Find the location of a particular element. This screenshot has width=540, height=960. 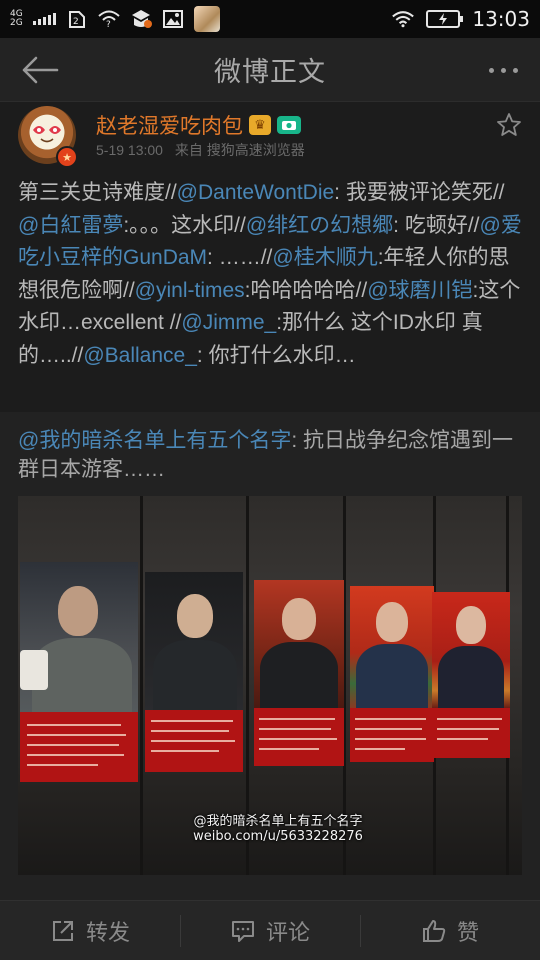

post-text-segment: :哈哈哈哈哈// is located at coordinates (306, 290).